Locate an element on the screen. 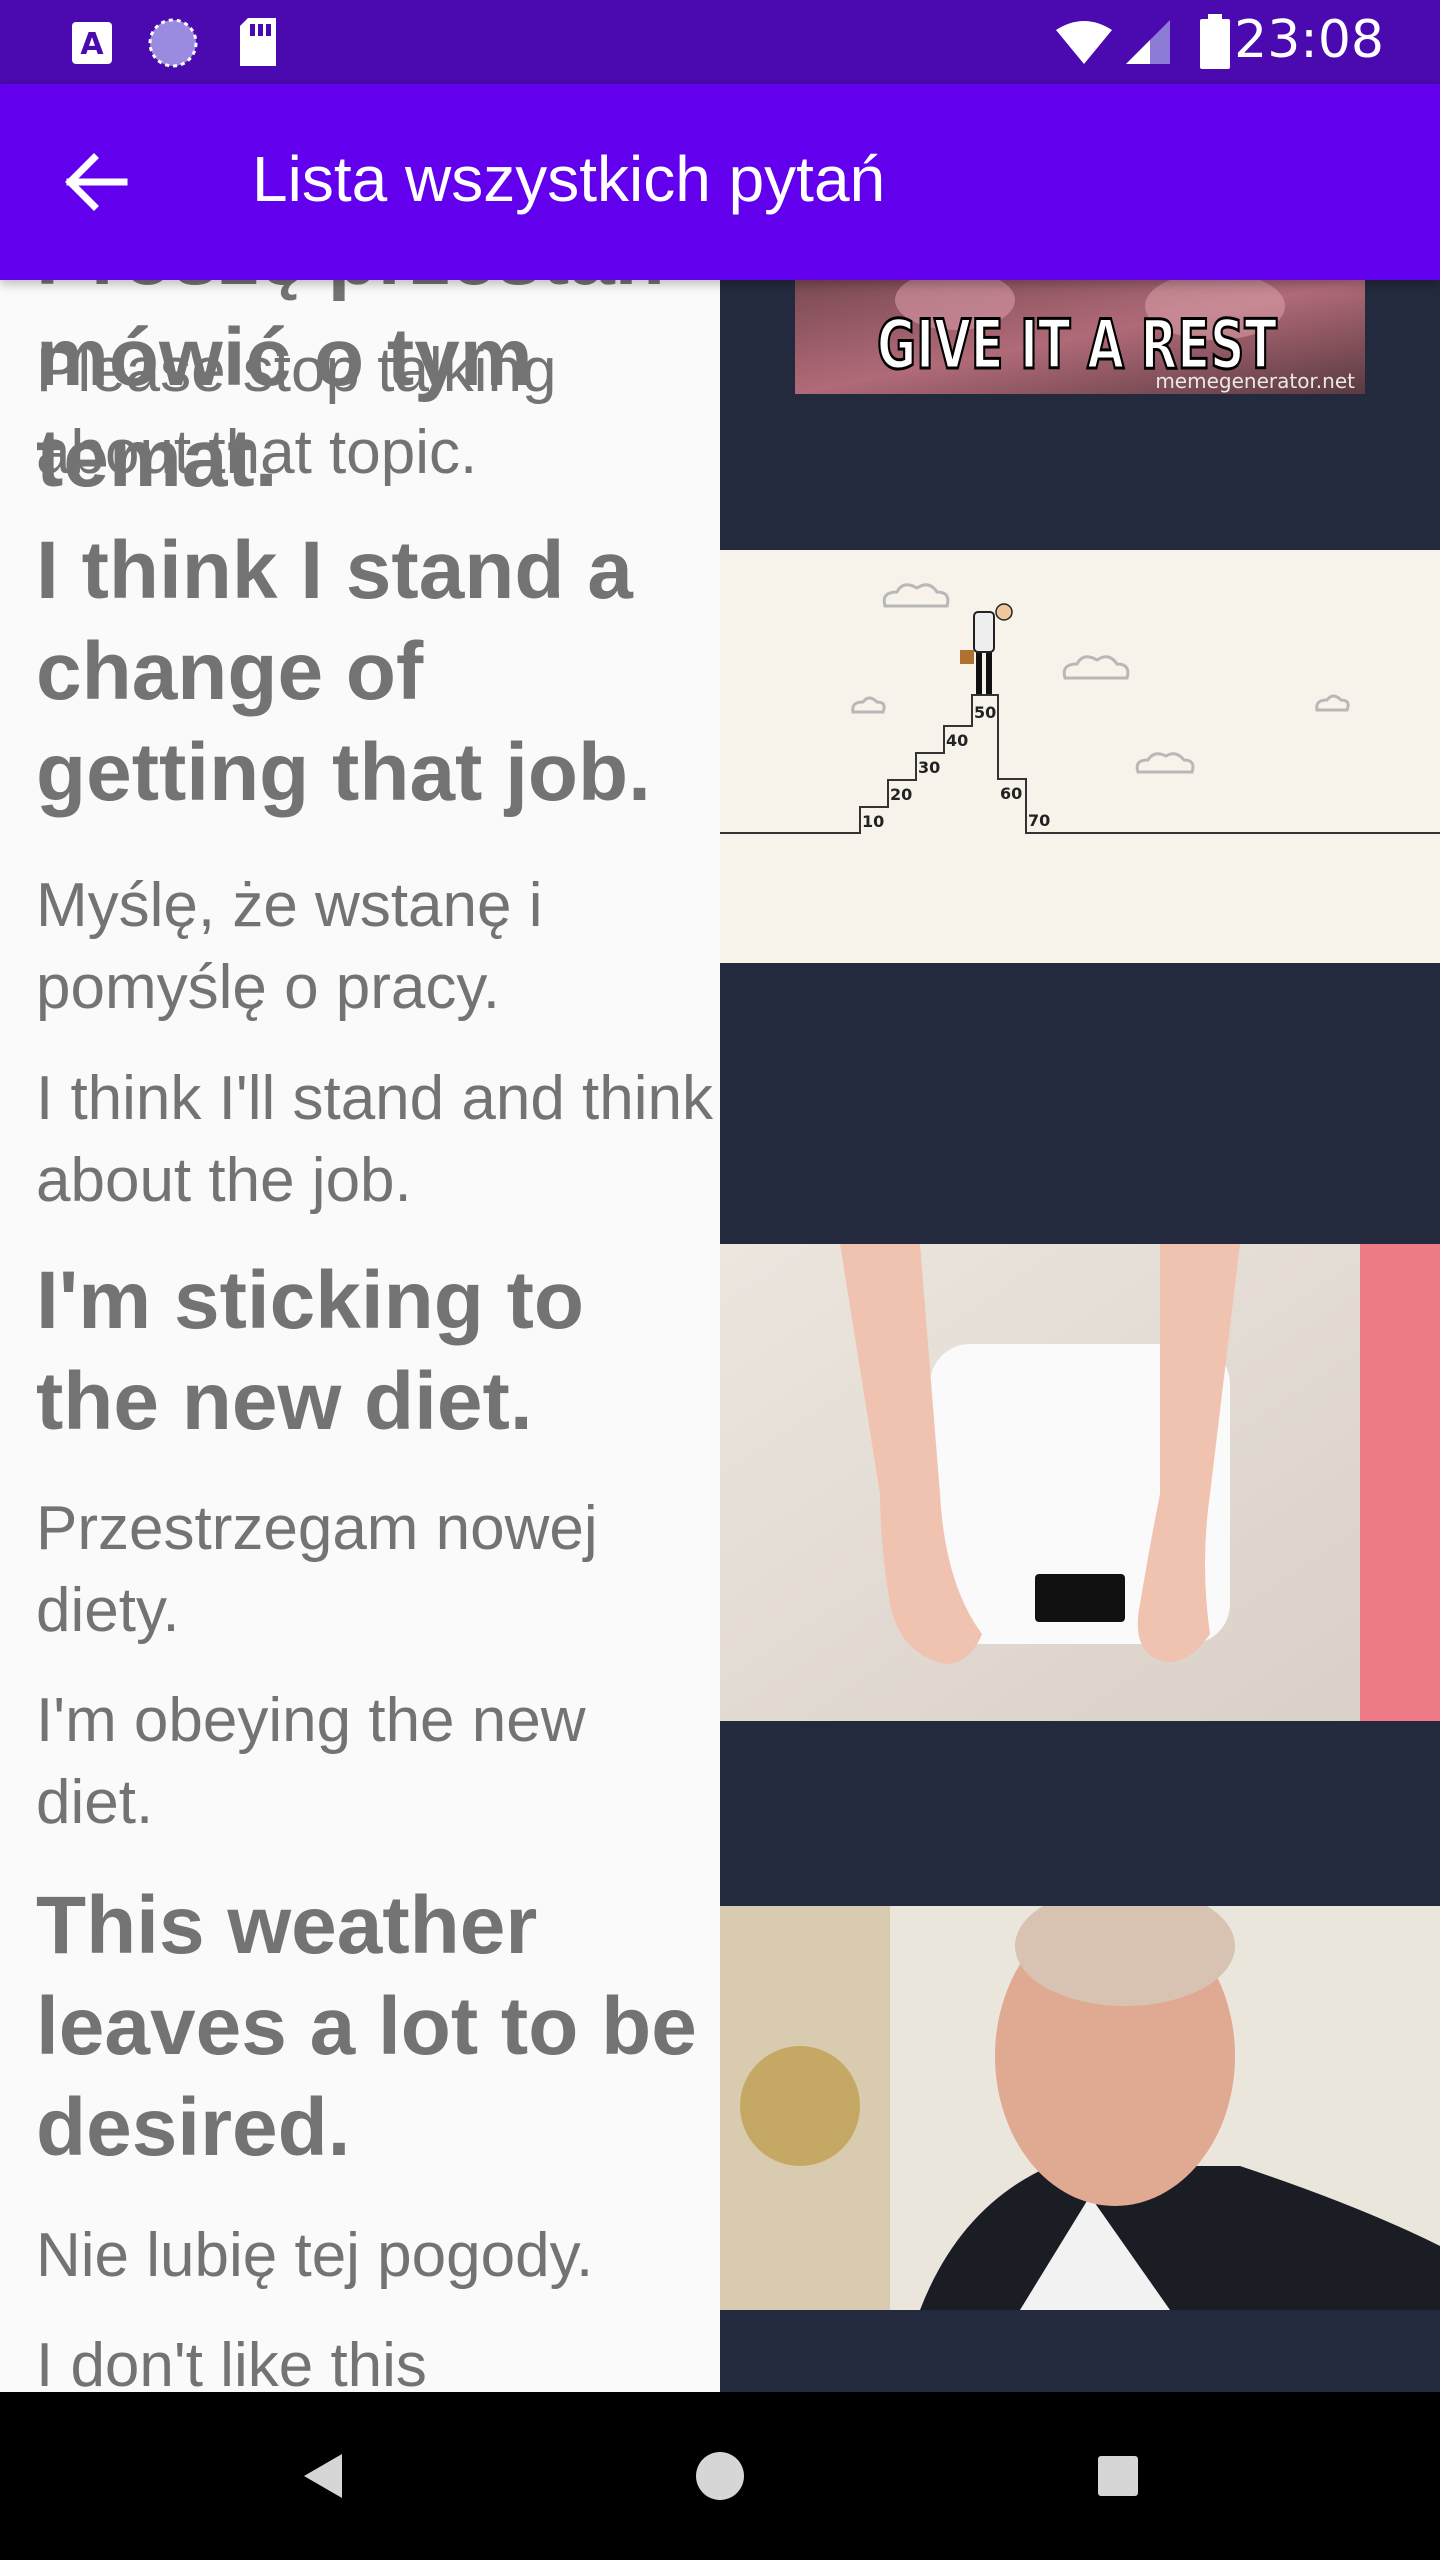  wifi-icon is located at coordinates (1084, 42).